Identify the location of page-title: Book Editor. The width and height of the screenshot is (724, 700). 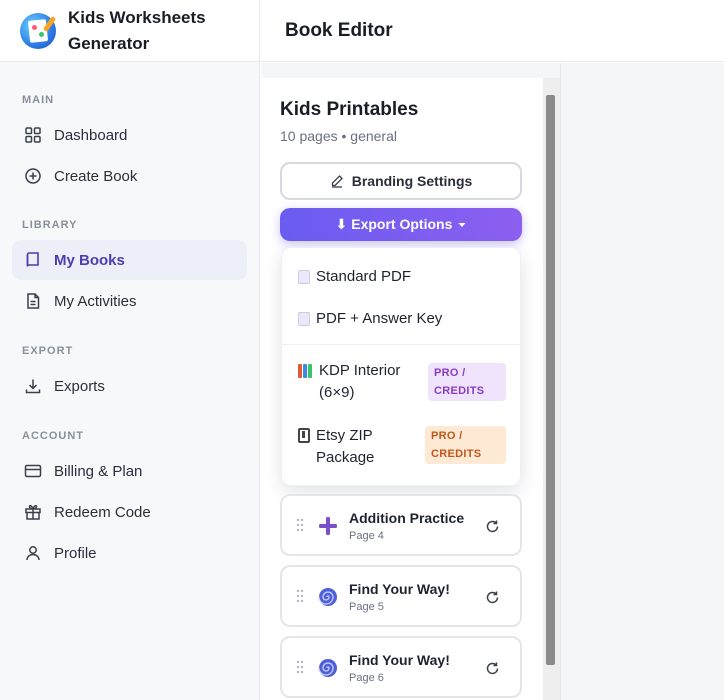
(339, 30).